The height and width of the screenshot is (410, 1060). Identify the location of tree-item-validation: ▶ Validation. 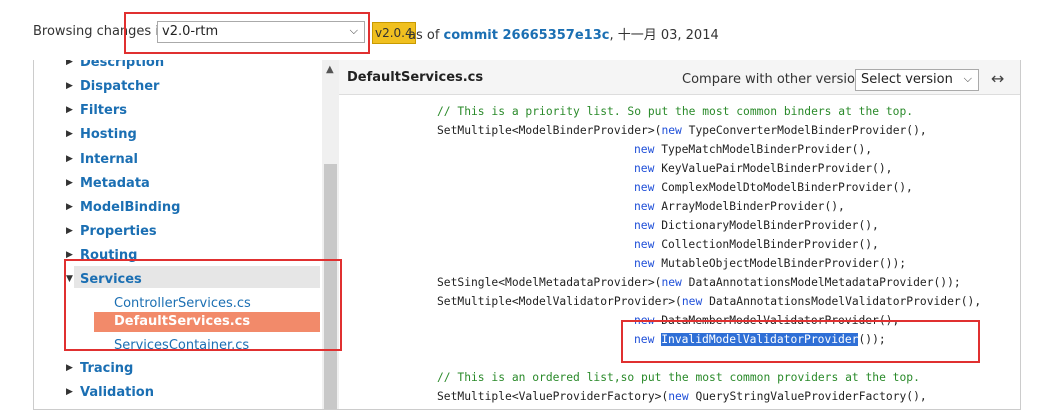
(110, 392).